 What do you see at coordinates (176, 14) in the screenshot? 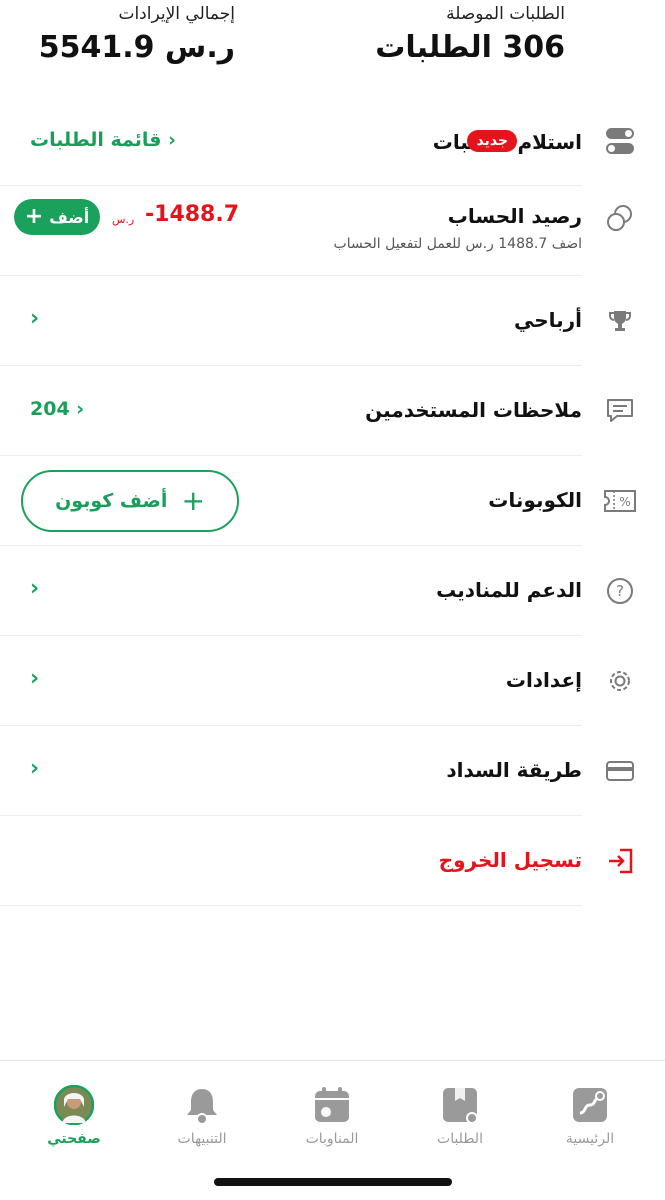
I see `total-revenue-label: إجمالي الإيرادات` at bounding box center [176, 14].